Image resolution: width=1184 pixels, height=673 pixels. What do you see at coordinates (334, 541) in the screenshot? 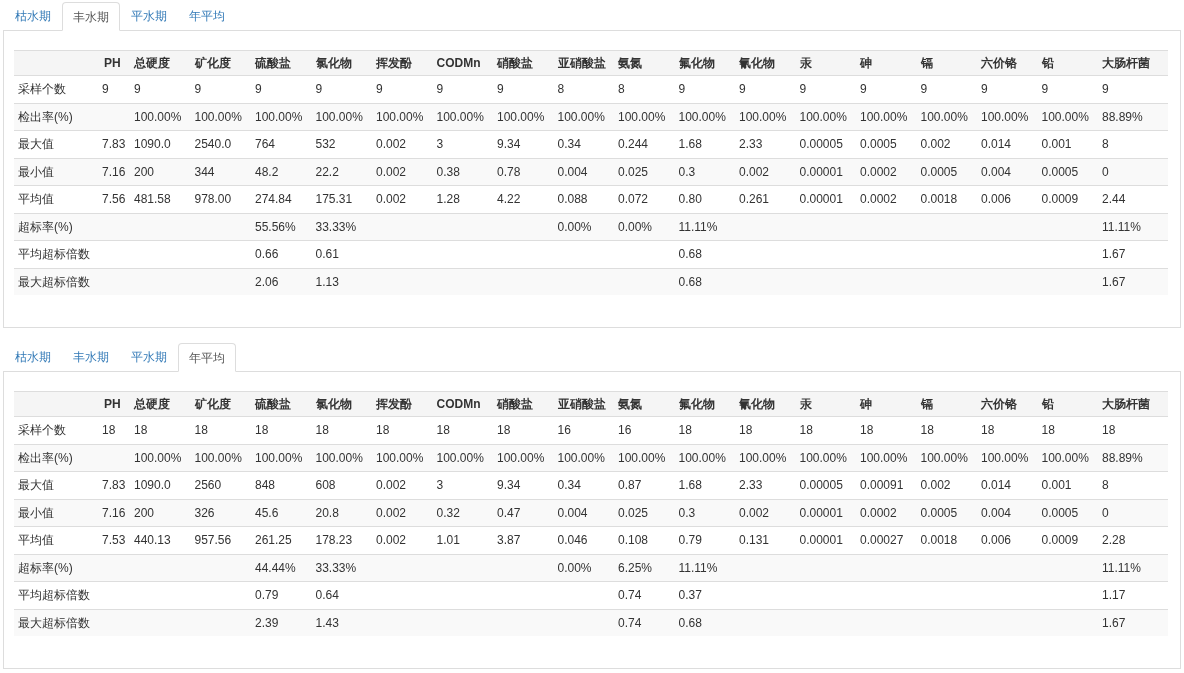
I see `table-cell-text: 178.23` at bounding box center [334, 541].